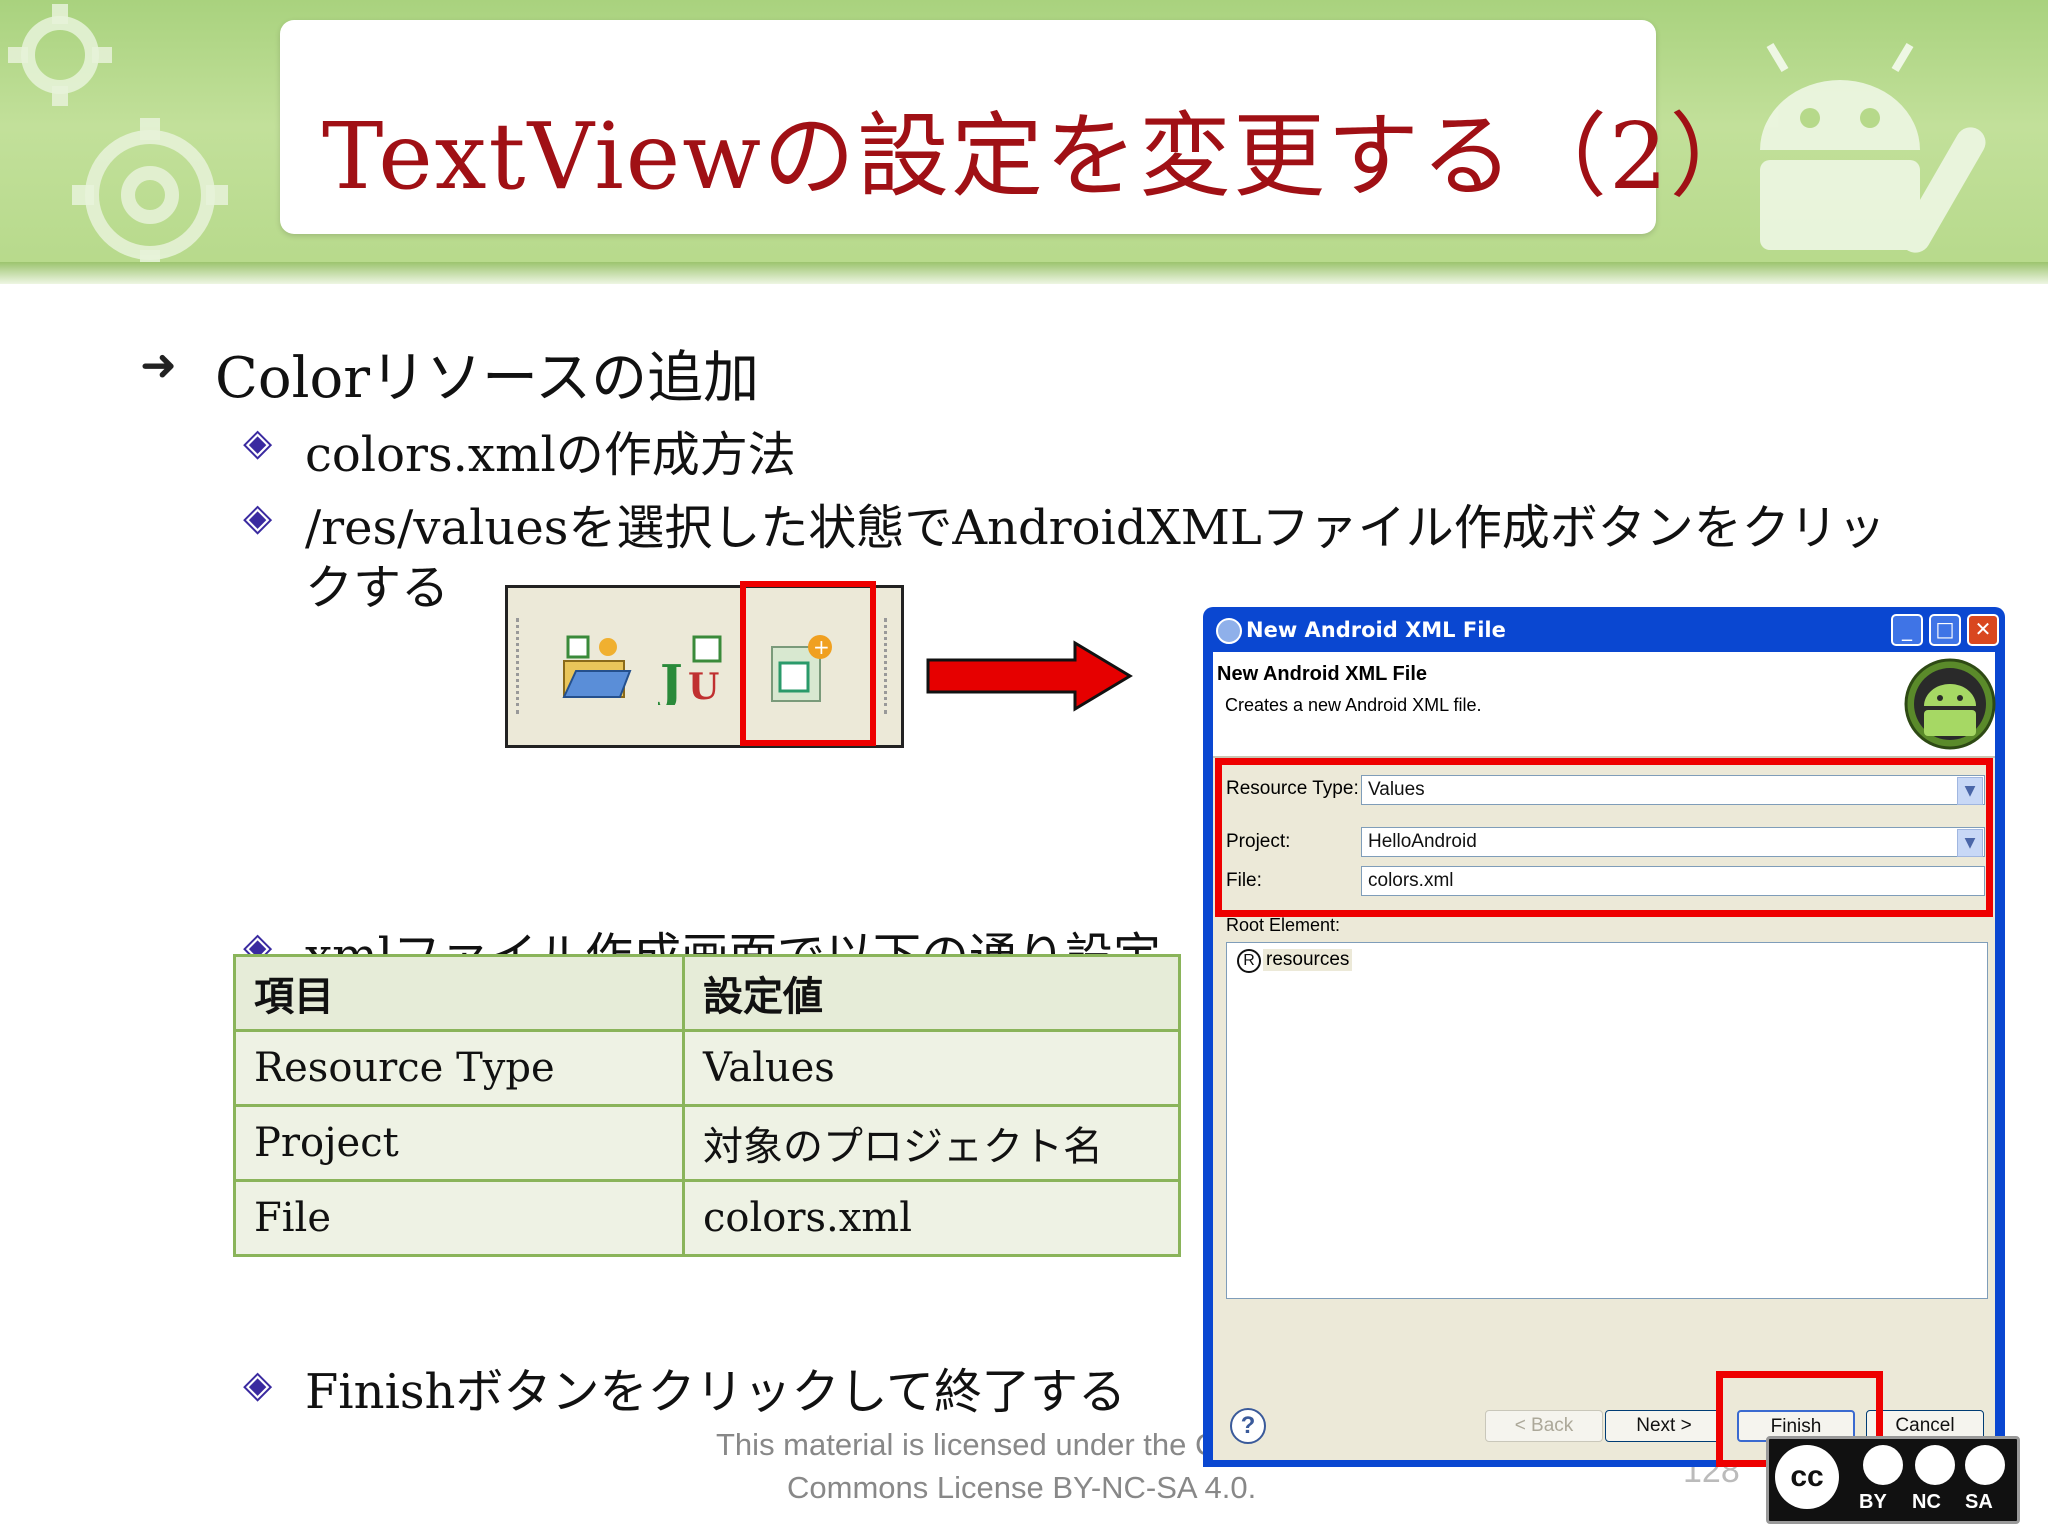  I want to click on cc-nc-icon, so click(1935, 1465).